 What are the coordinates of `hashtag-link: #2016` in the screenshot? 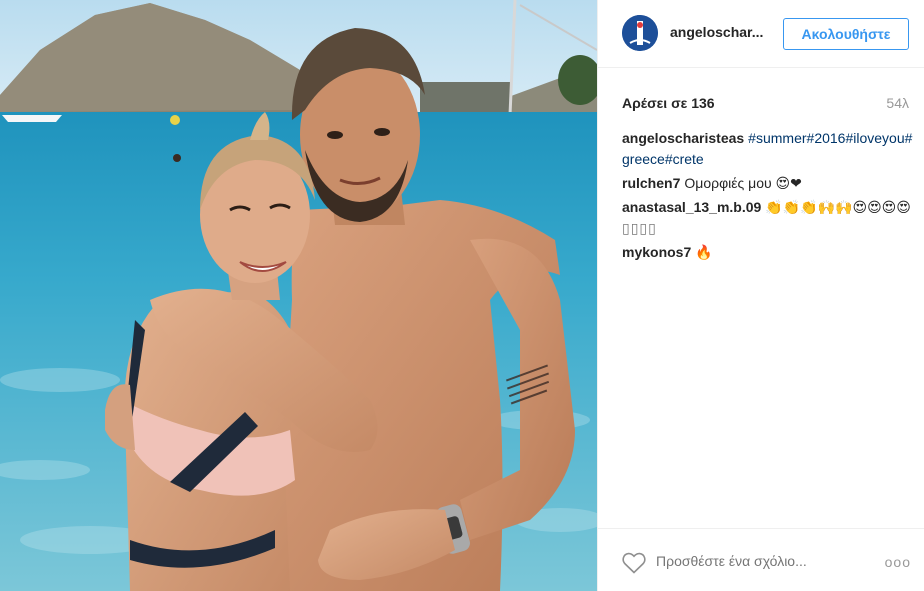 It's located at (826, 138).